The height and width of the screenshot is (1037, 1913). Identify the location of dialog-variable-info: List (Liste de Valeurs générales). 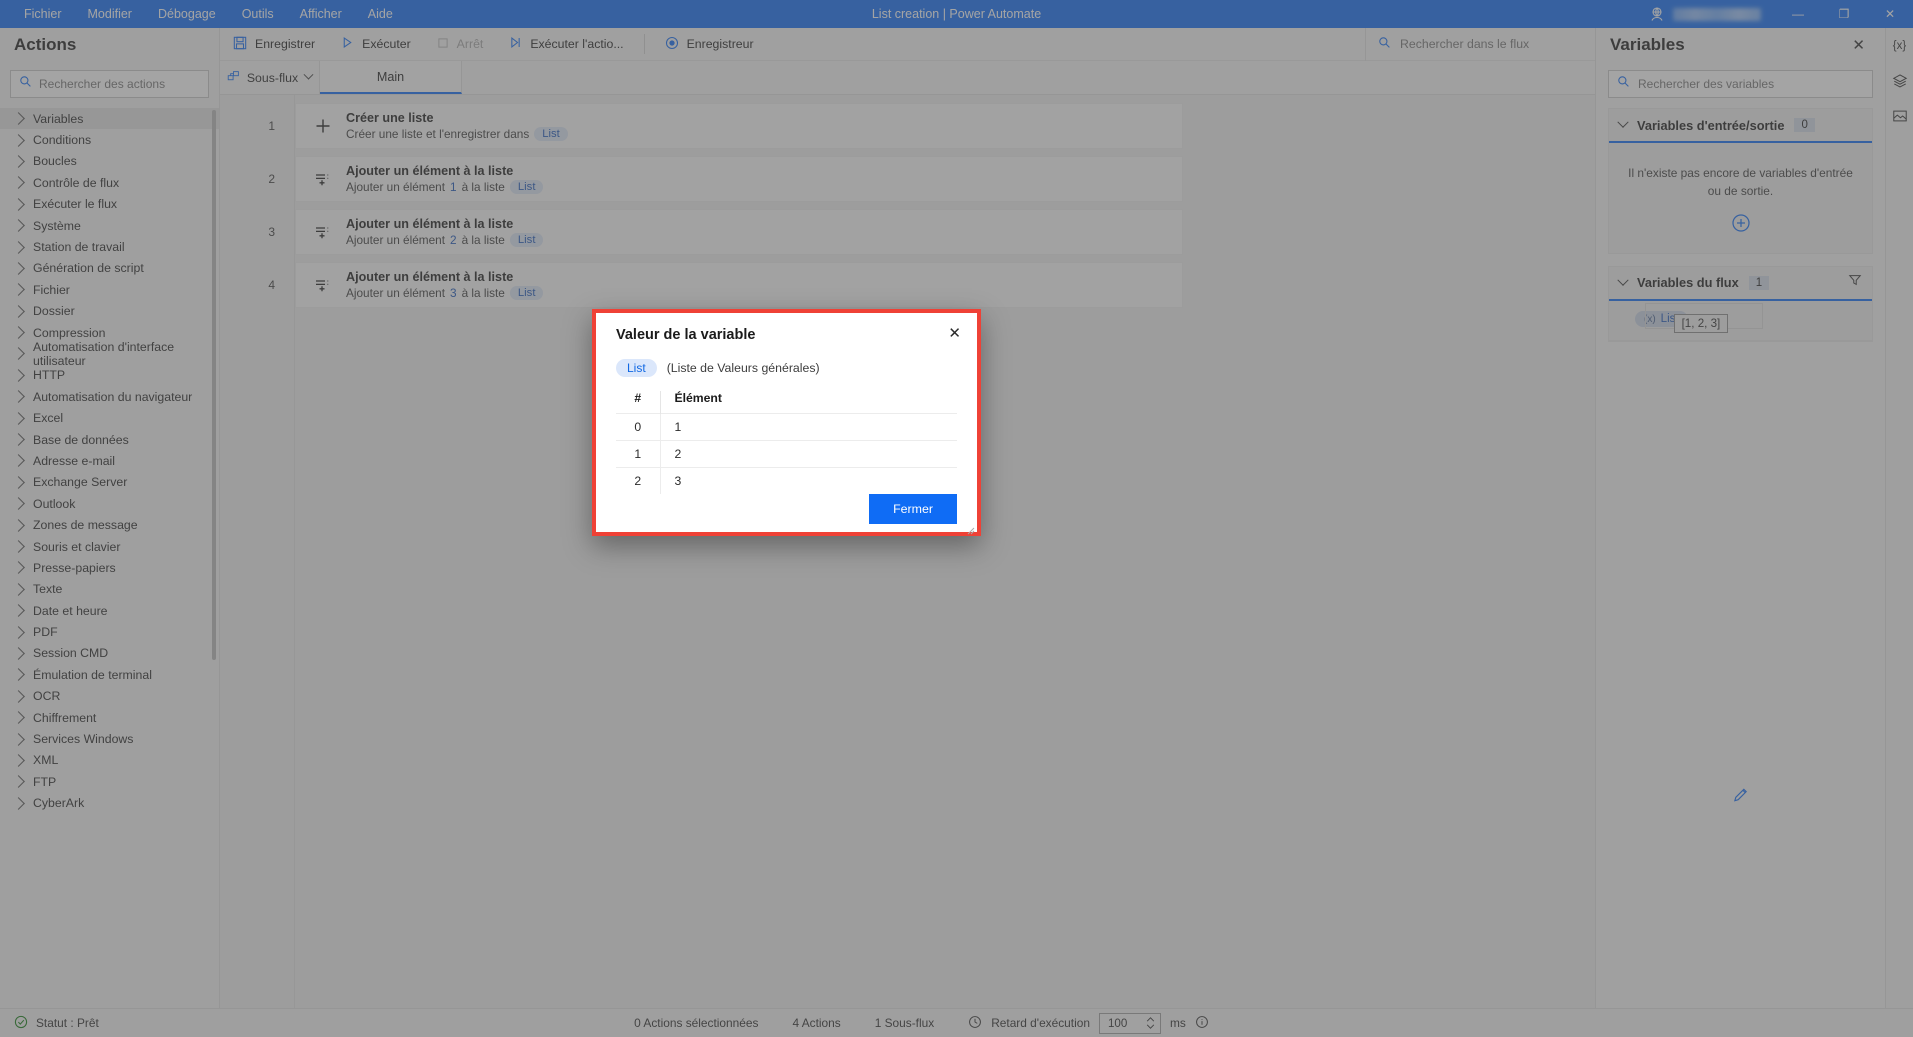
(786, 368).